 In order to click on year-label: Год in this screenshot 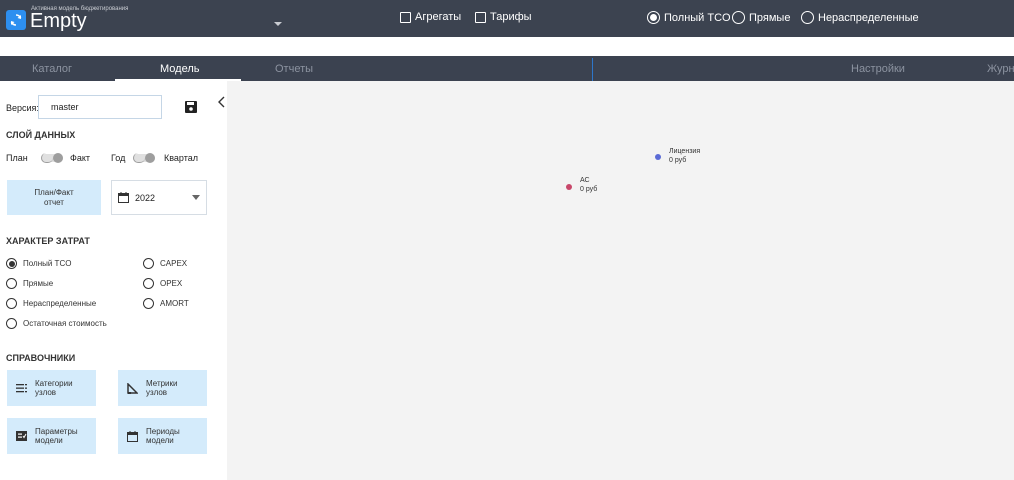, I will do `click(118, 158)`.